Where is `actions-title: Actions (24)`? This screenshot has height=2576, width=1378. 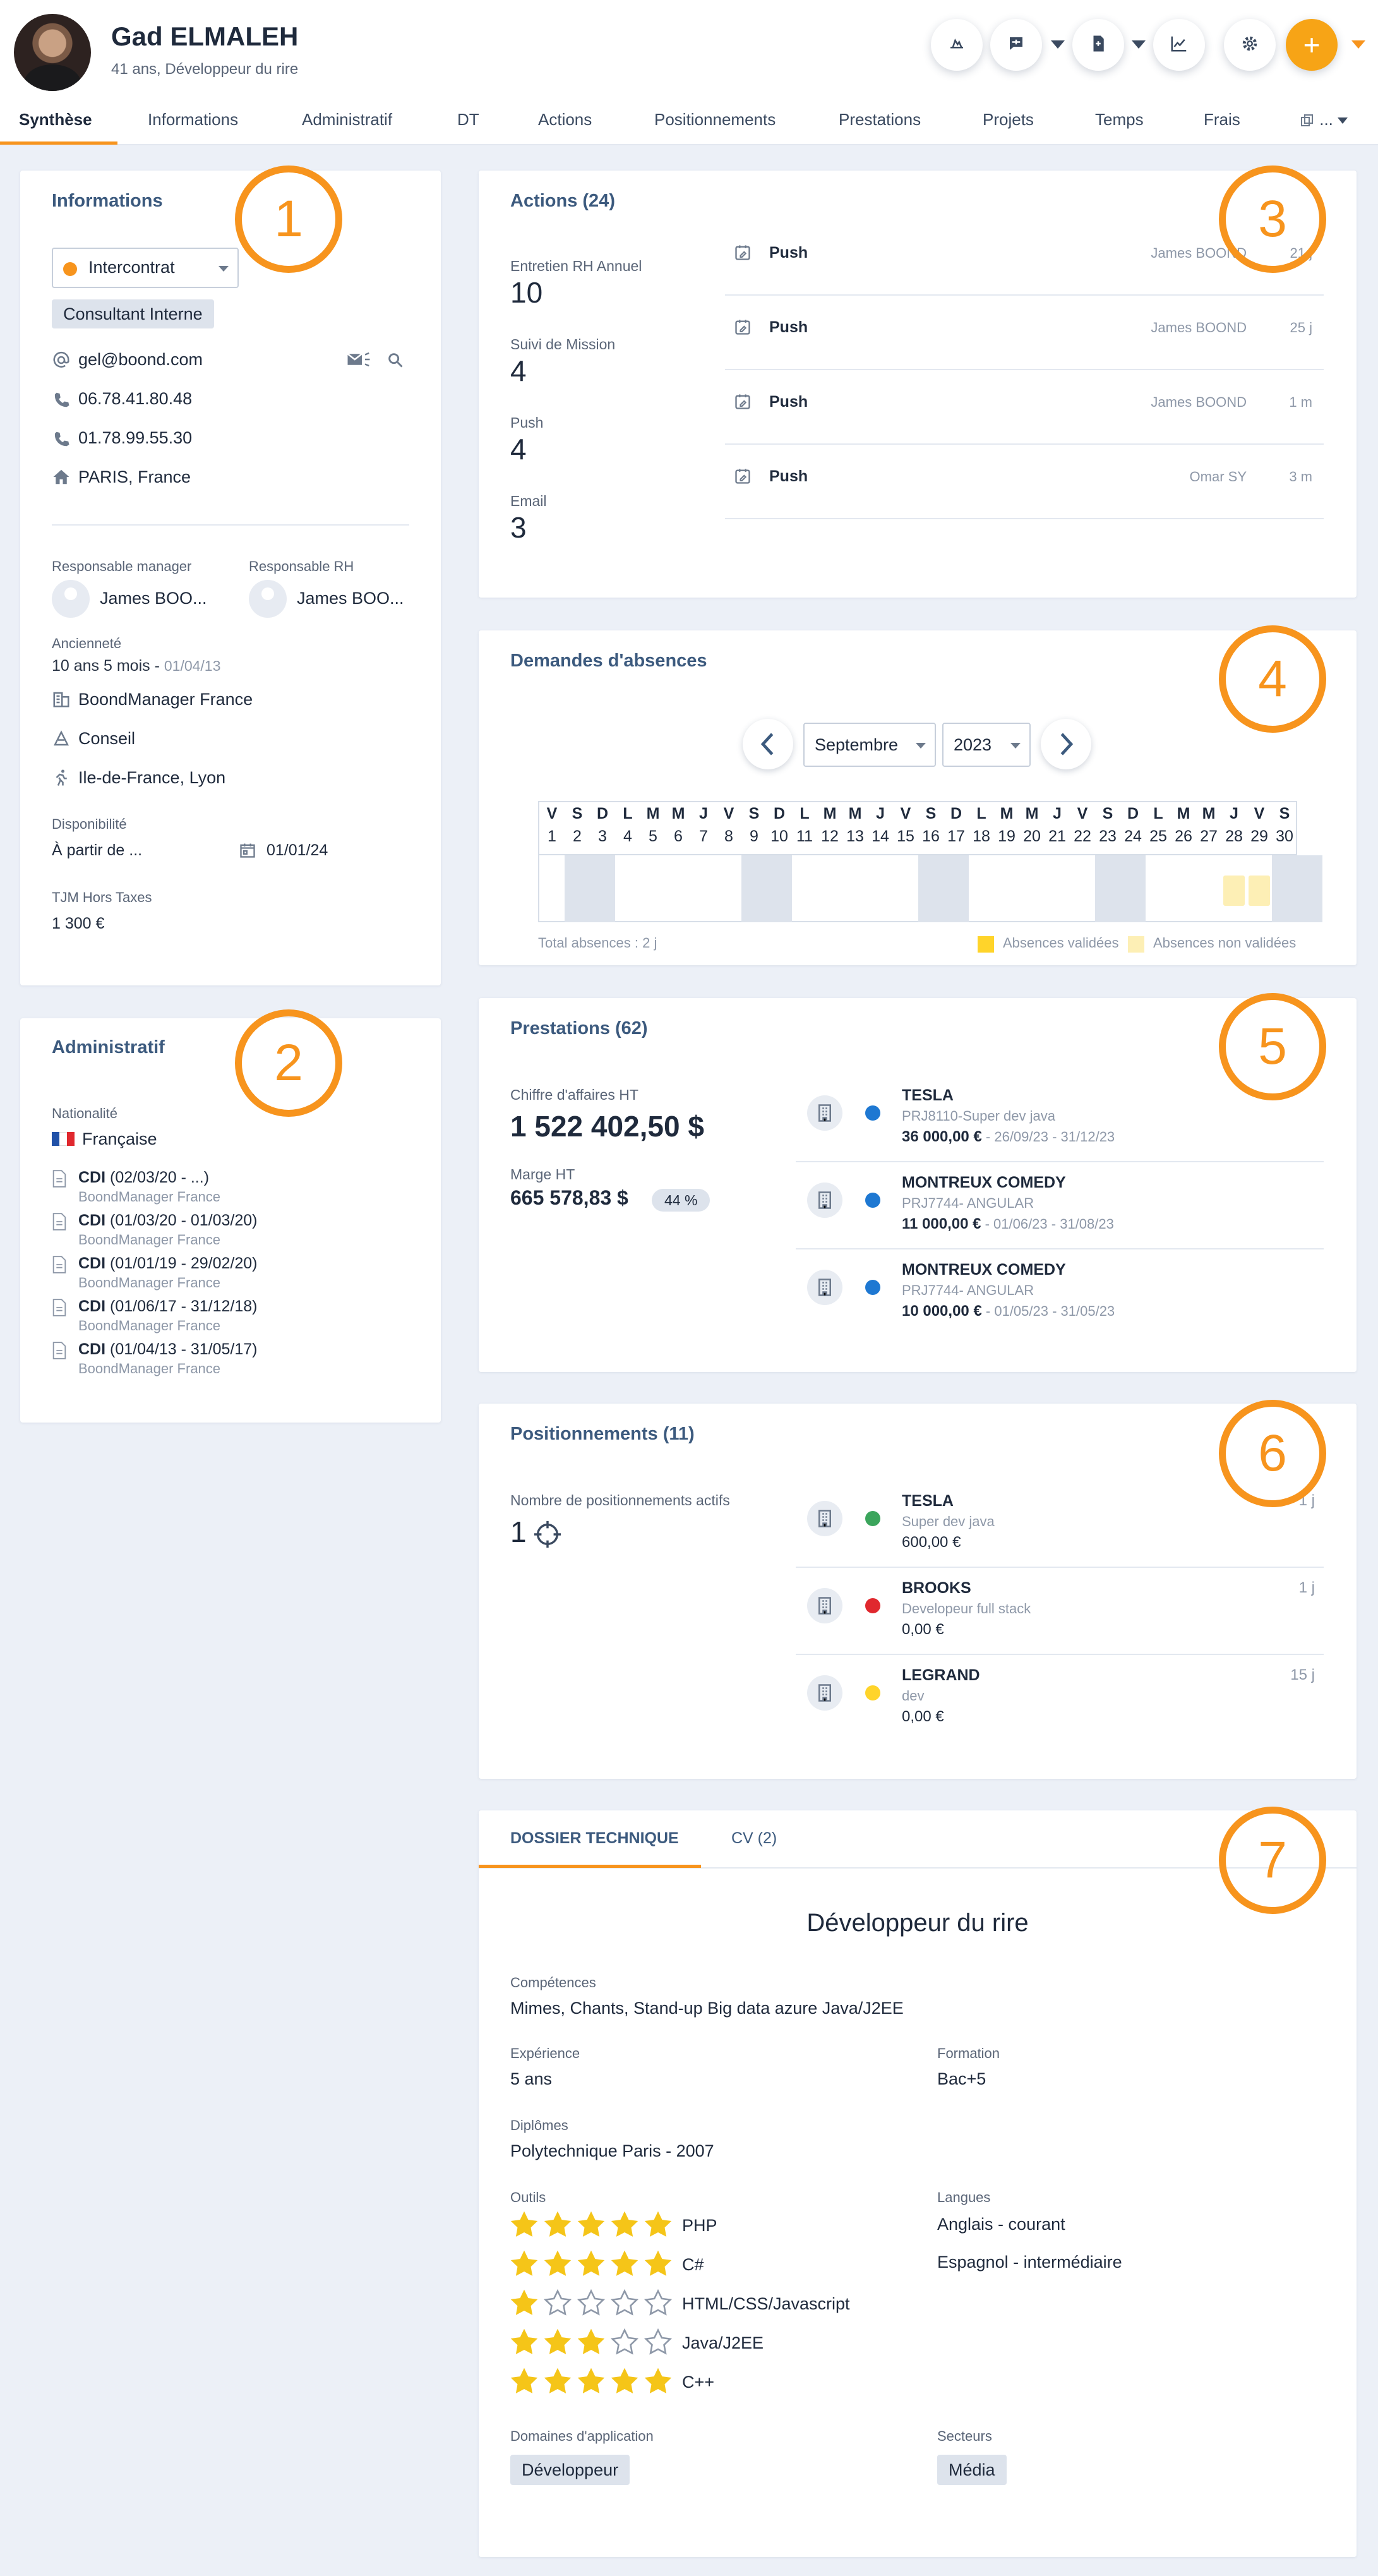 actions-title: Actions (24) is located at coordinates (562, 201).